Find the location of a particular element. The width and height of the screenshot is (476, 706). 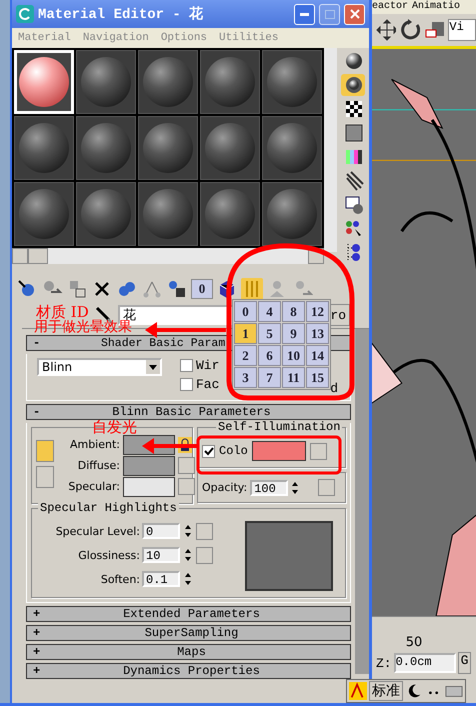

material-id-option: 6 is located at coordinates (269, 355).